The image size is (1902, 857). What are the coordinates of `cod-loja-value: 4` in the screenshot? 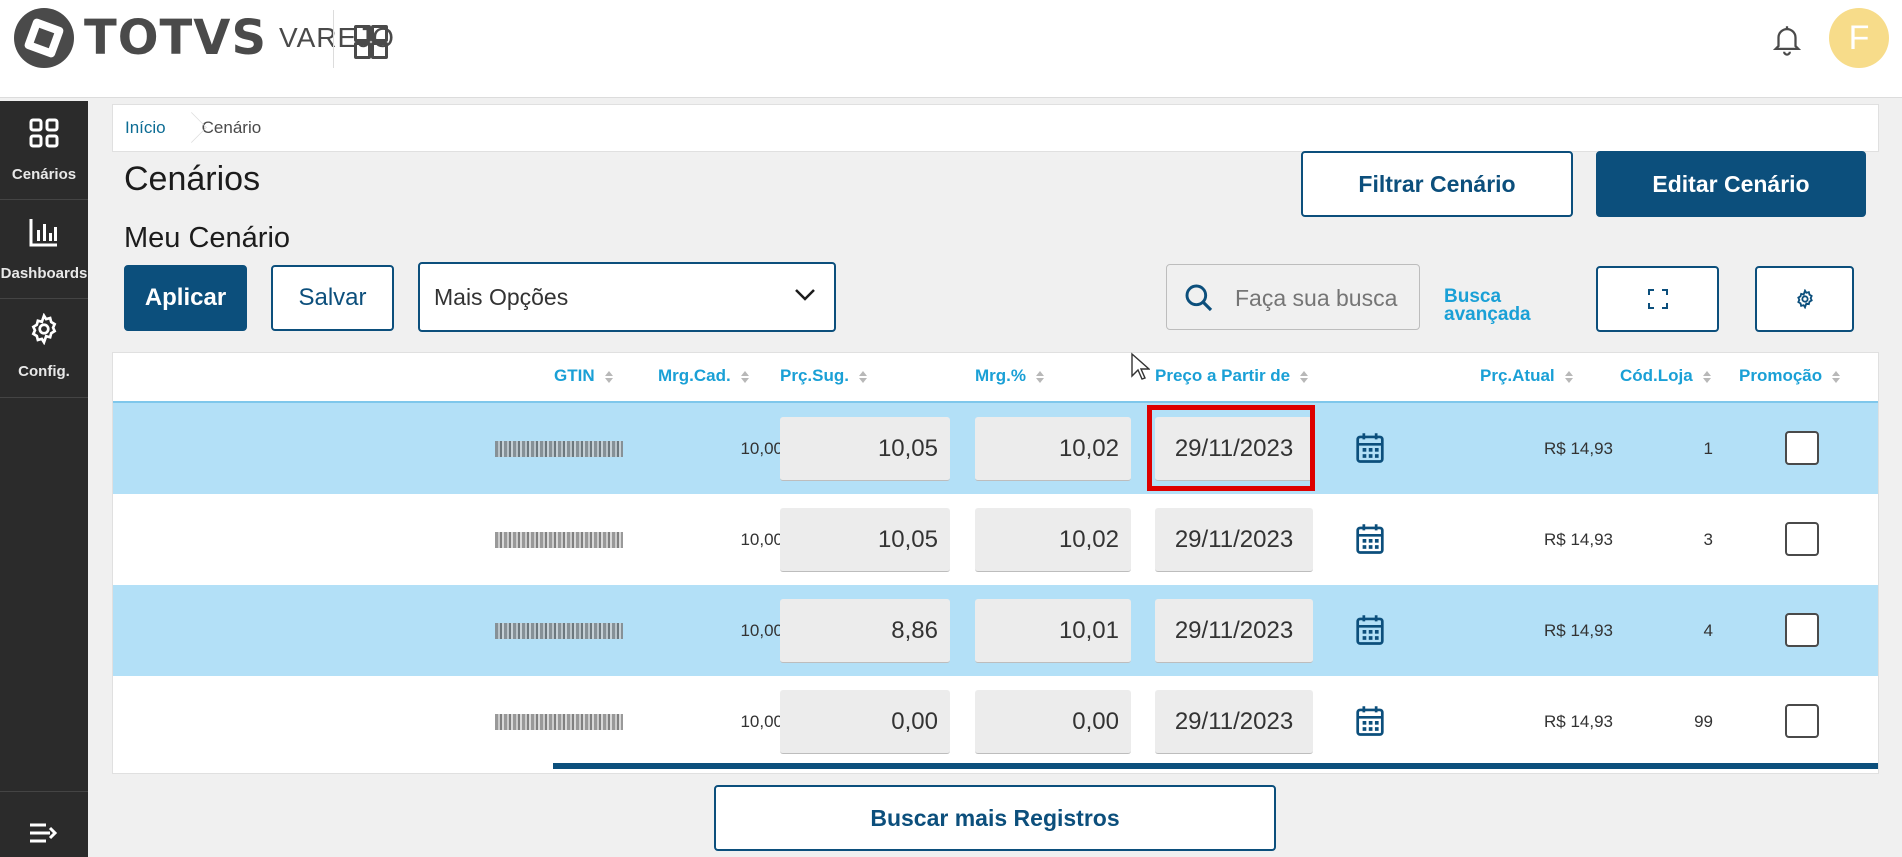 It's located at (1708, 630).